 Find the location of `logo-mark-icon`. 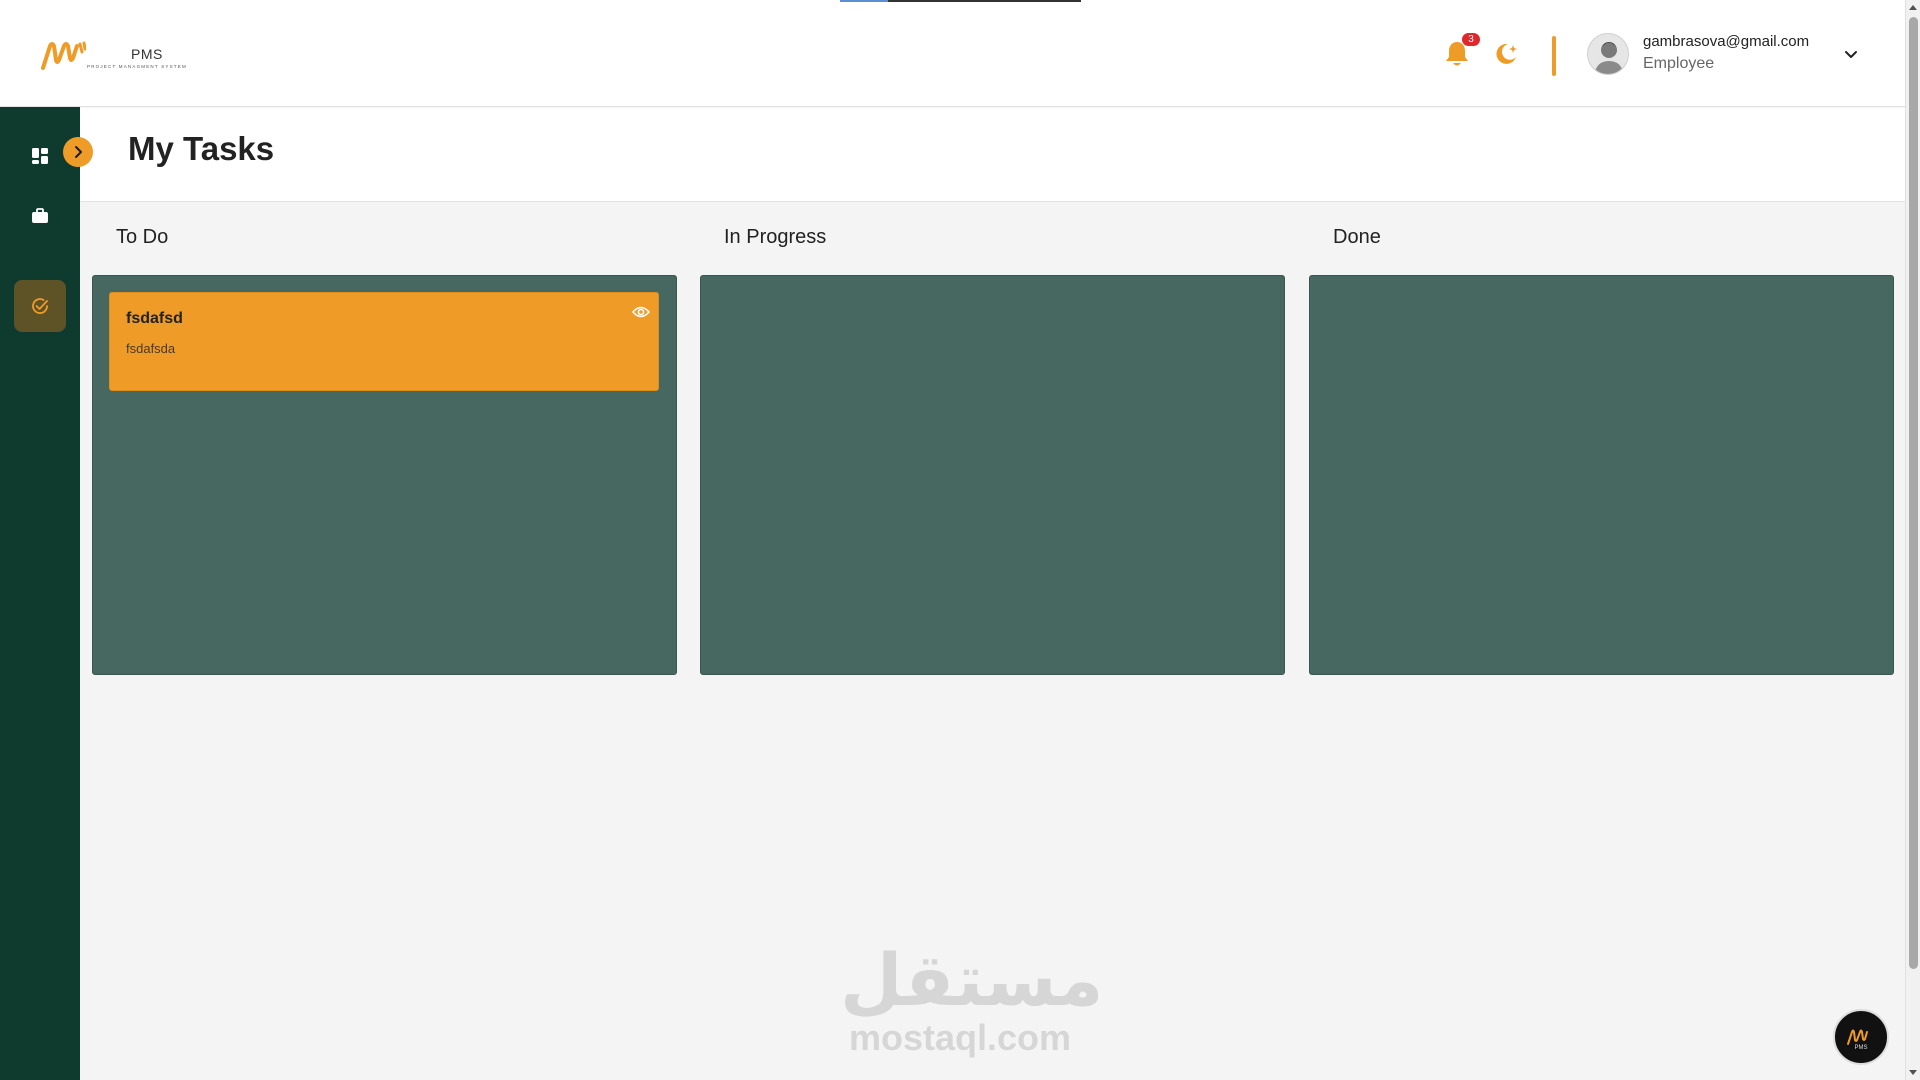

logo-mark-icon is located at coordinates (64, 55).